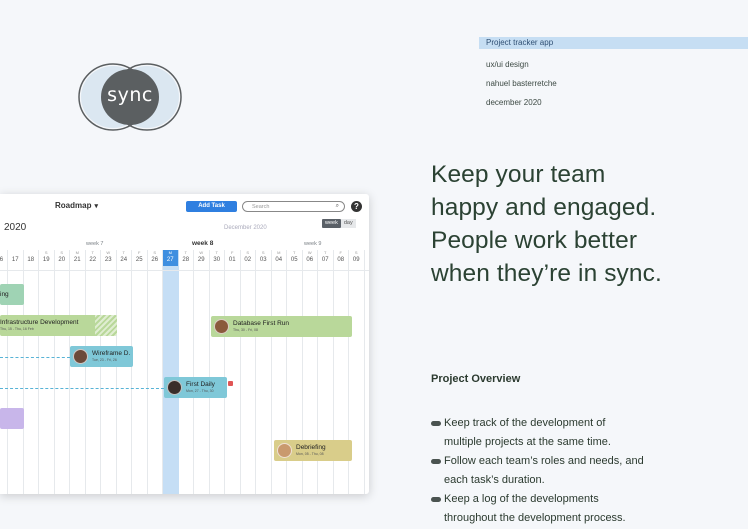 The image size is (748, 529). Describe the element at coordinates (186, 372) in the screenshot. I see `day-column: T 28` at that location.